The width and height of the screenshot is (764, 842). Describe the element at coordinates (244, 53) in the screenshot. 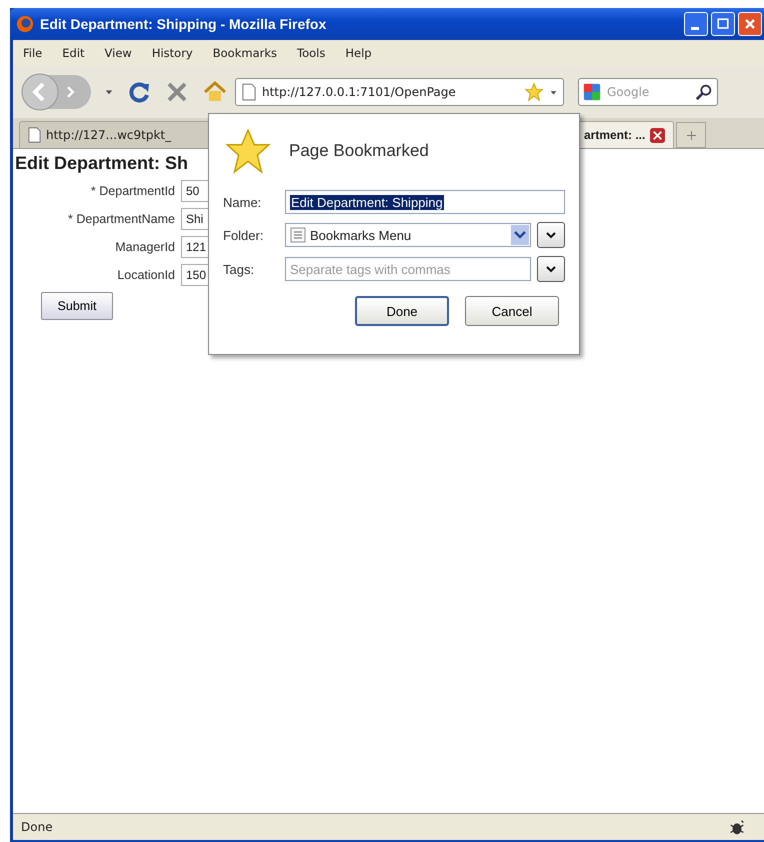

I see `menu-item: Bookmarks` at that location.